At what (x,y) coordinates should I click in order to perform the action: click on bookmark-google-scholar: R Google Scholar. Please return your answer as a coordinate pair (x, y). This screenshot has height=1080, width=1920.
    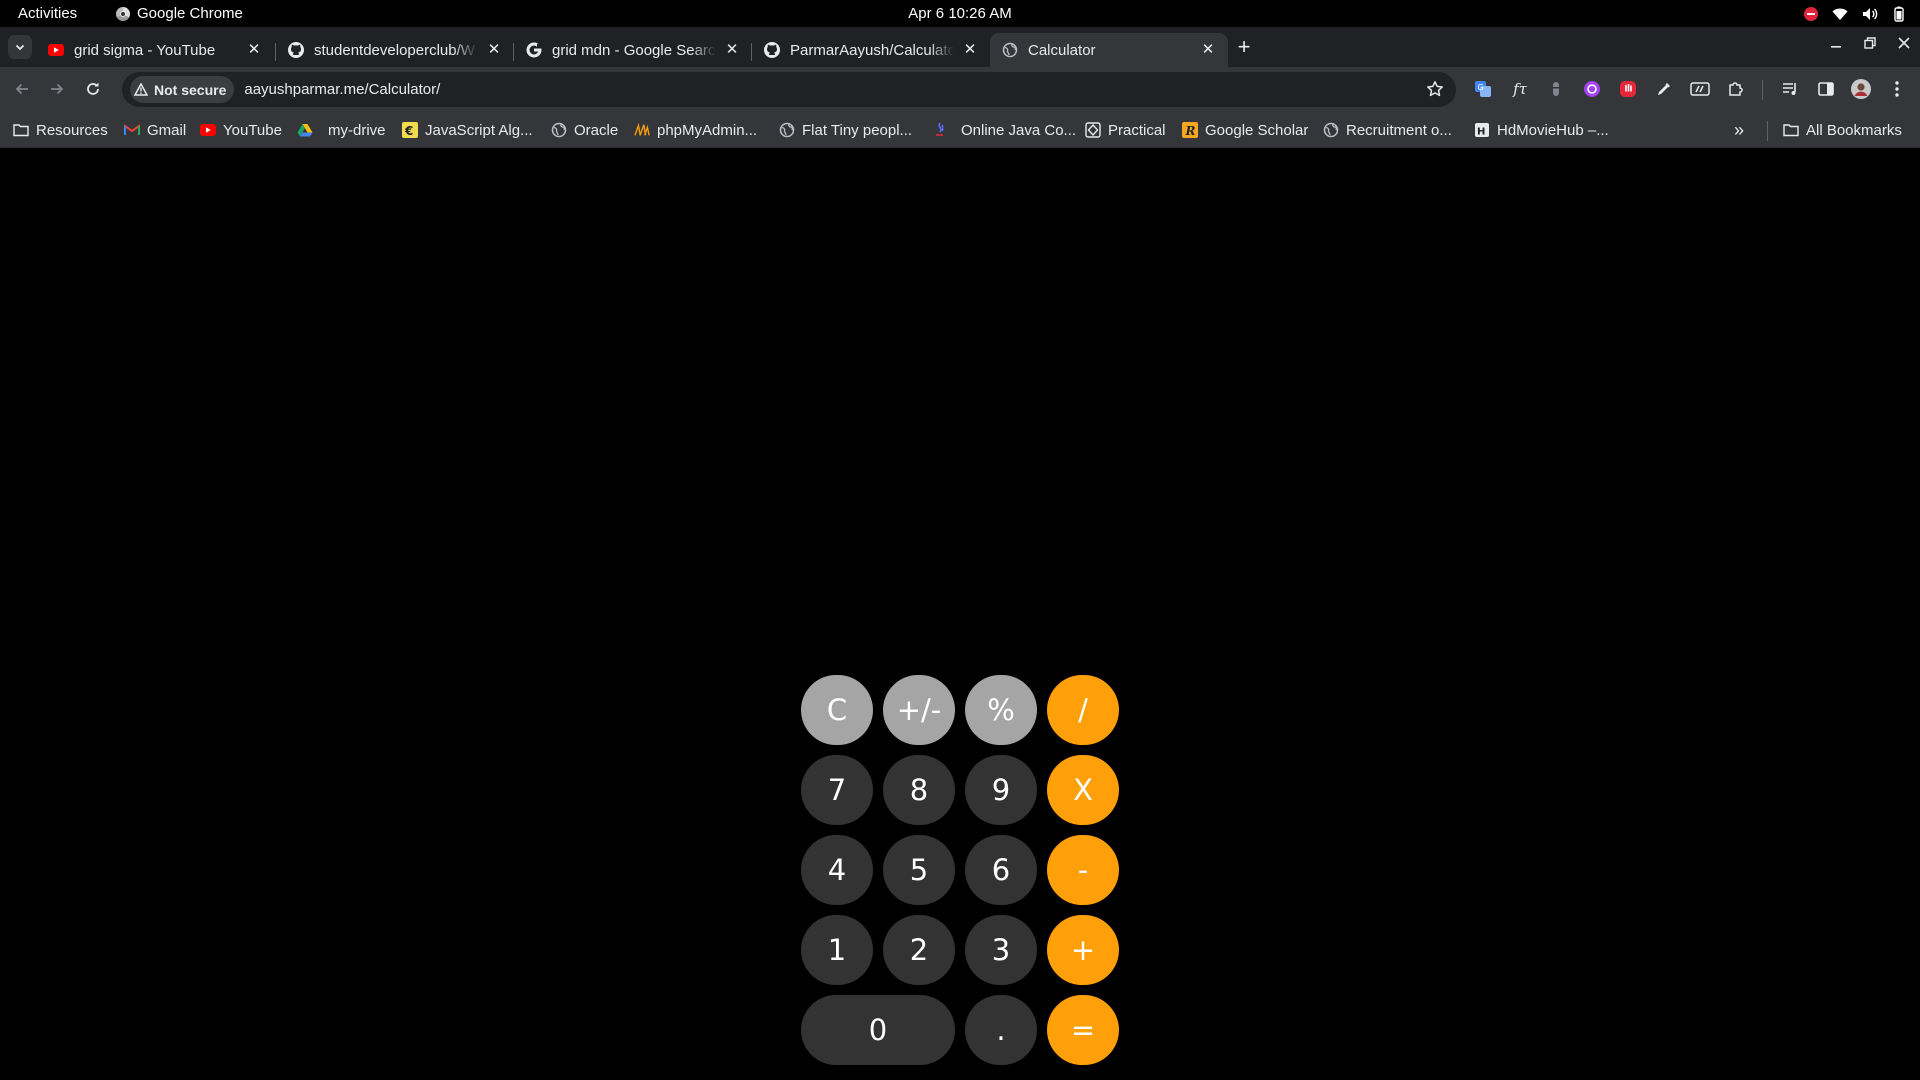
    Looking at the image, I should click on (1245, 130).